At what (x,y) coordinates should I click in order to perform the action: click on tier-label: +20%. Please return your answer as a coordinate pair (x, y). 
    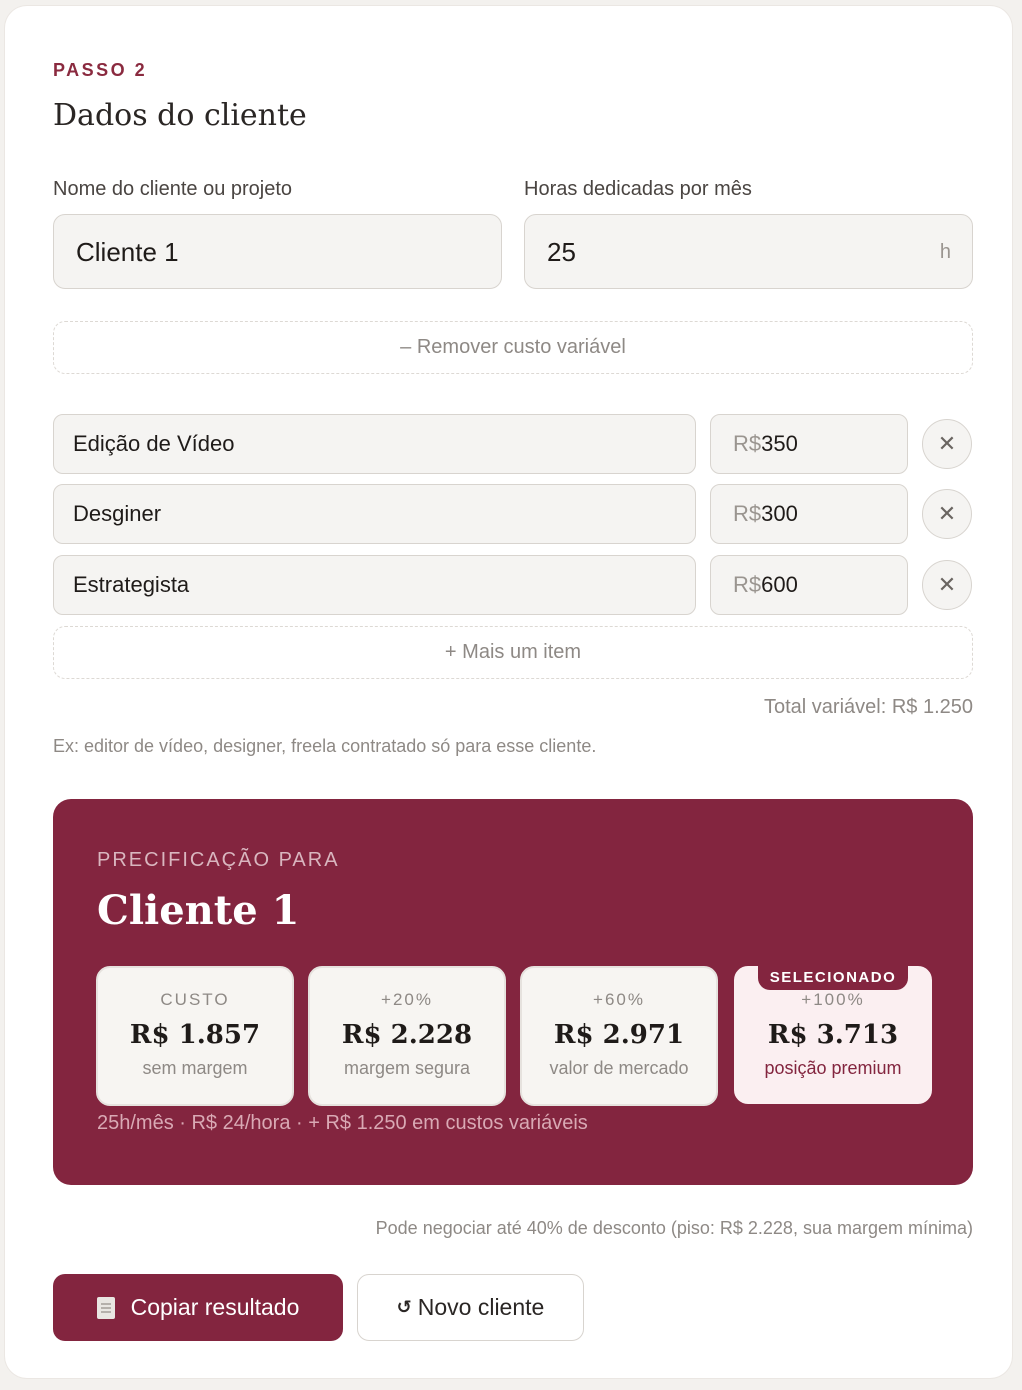
    Looking at the image, I should click on (407, 999).